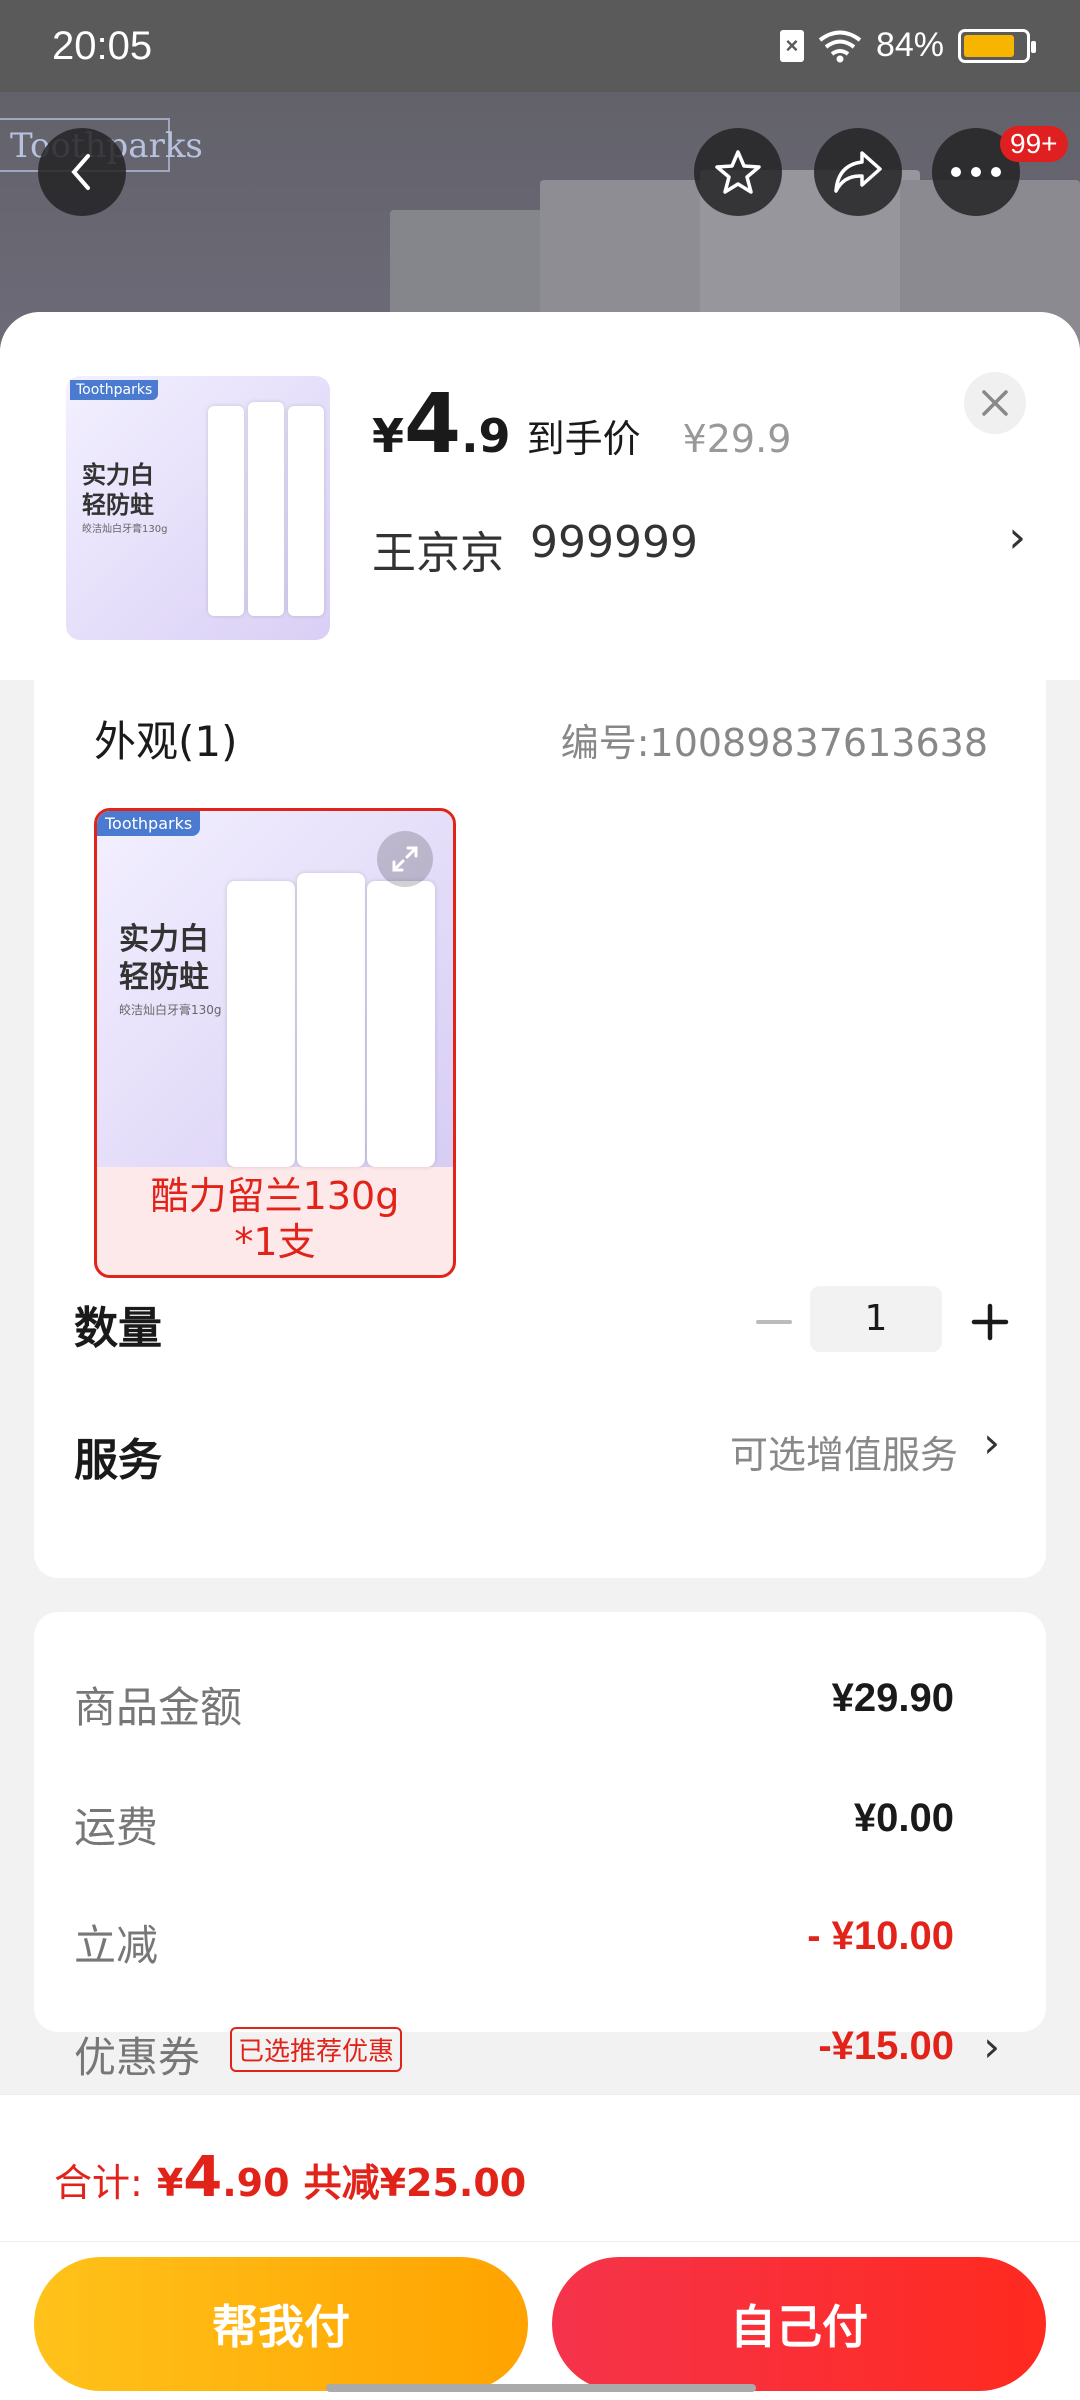  Describe the element at coordinates (116, 1827) in the screenshot. I see `shipping-label: 运费` at that location.